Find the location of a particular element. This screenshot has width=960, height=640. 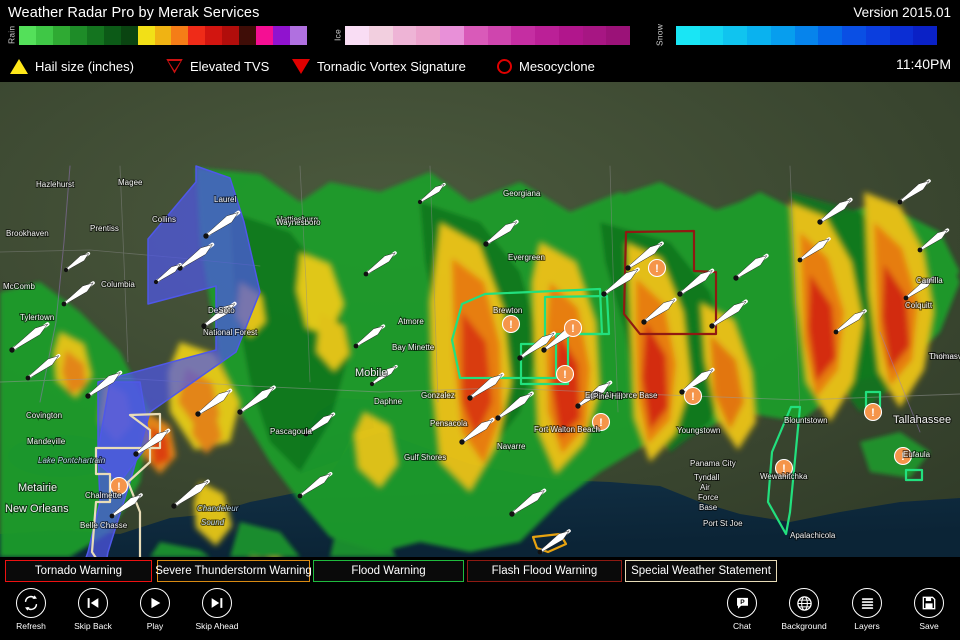

layers-button: Layers is located at coordinates (867, 613).